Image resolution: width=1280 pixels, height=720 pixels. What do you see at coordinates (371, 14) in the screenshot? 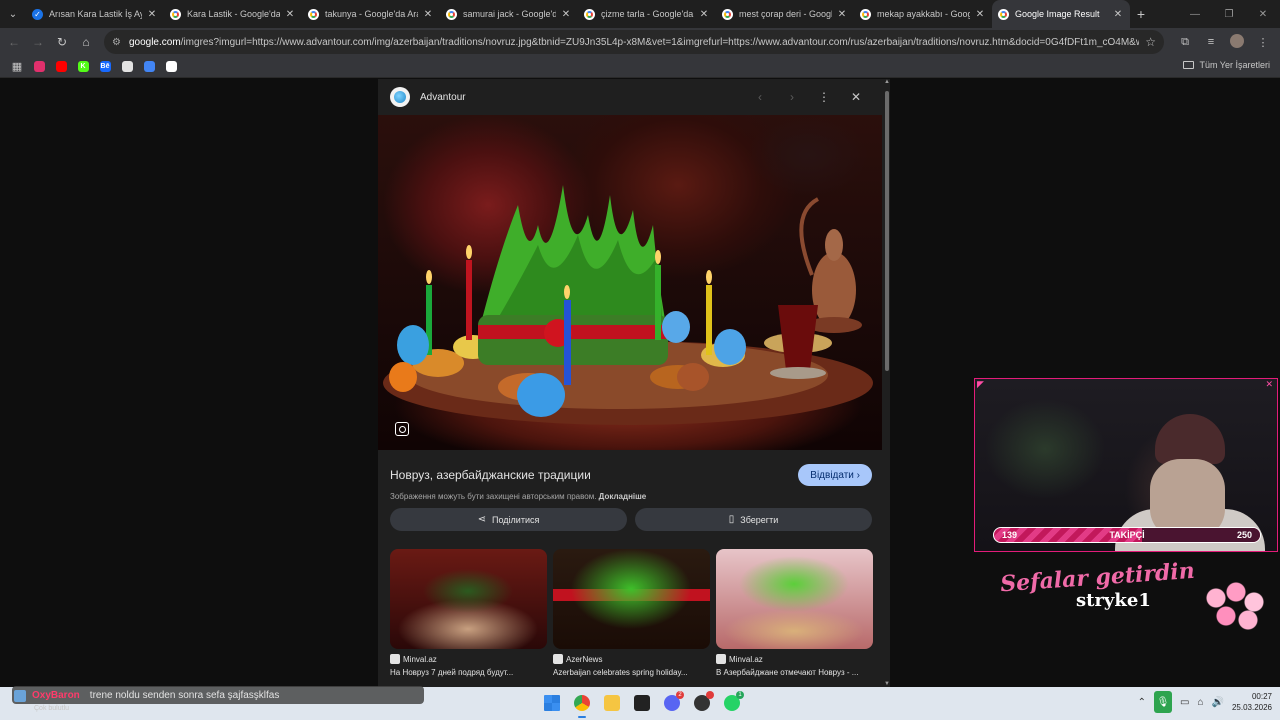
I see `browser-tab: takunya - Google'da Ara ✕` at bounding box center [371, 14].